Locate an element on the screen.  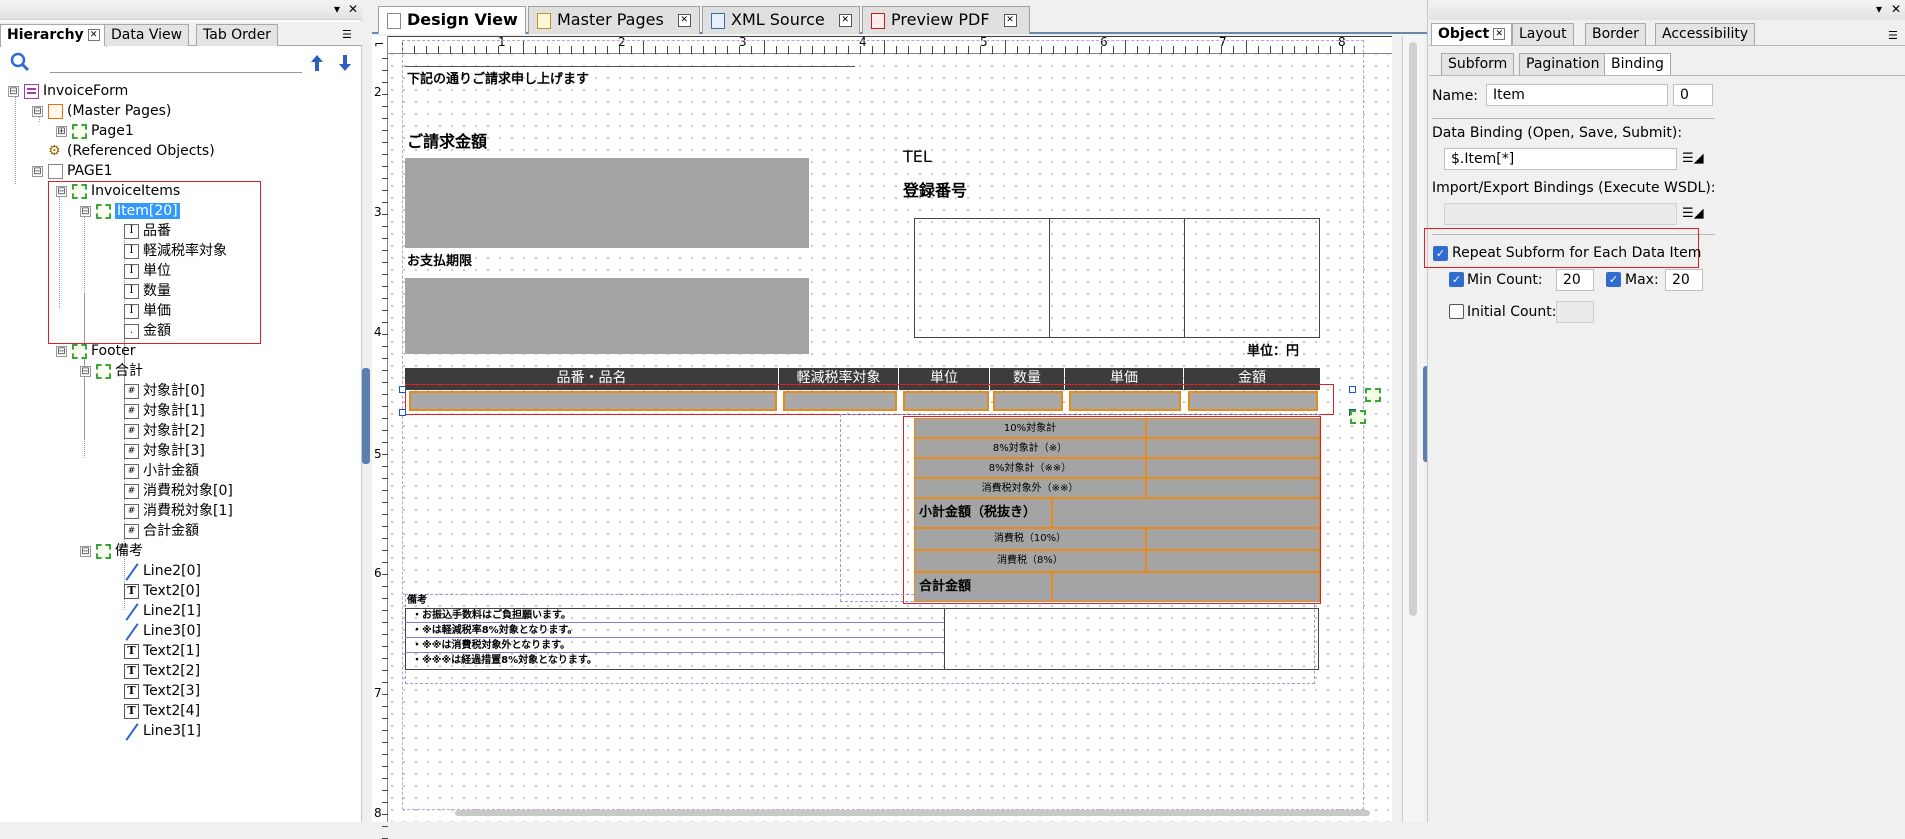
left-splitter-handle is located at coordinates (366, 416).